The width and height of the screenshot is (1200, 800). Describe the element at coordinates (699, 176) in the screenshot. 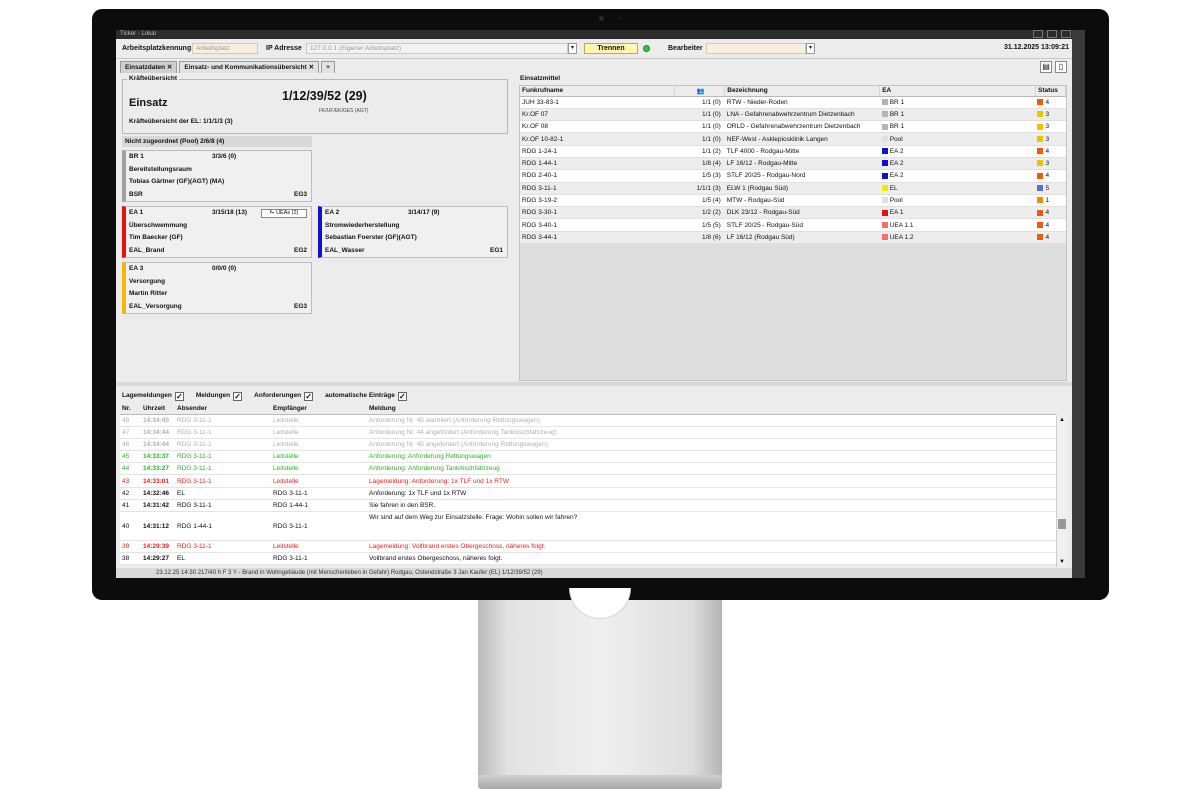

I see `cell-staerke: 1/5 (3)` at that location.